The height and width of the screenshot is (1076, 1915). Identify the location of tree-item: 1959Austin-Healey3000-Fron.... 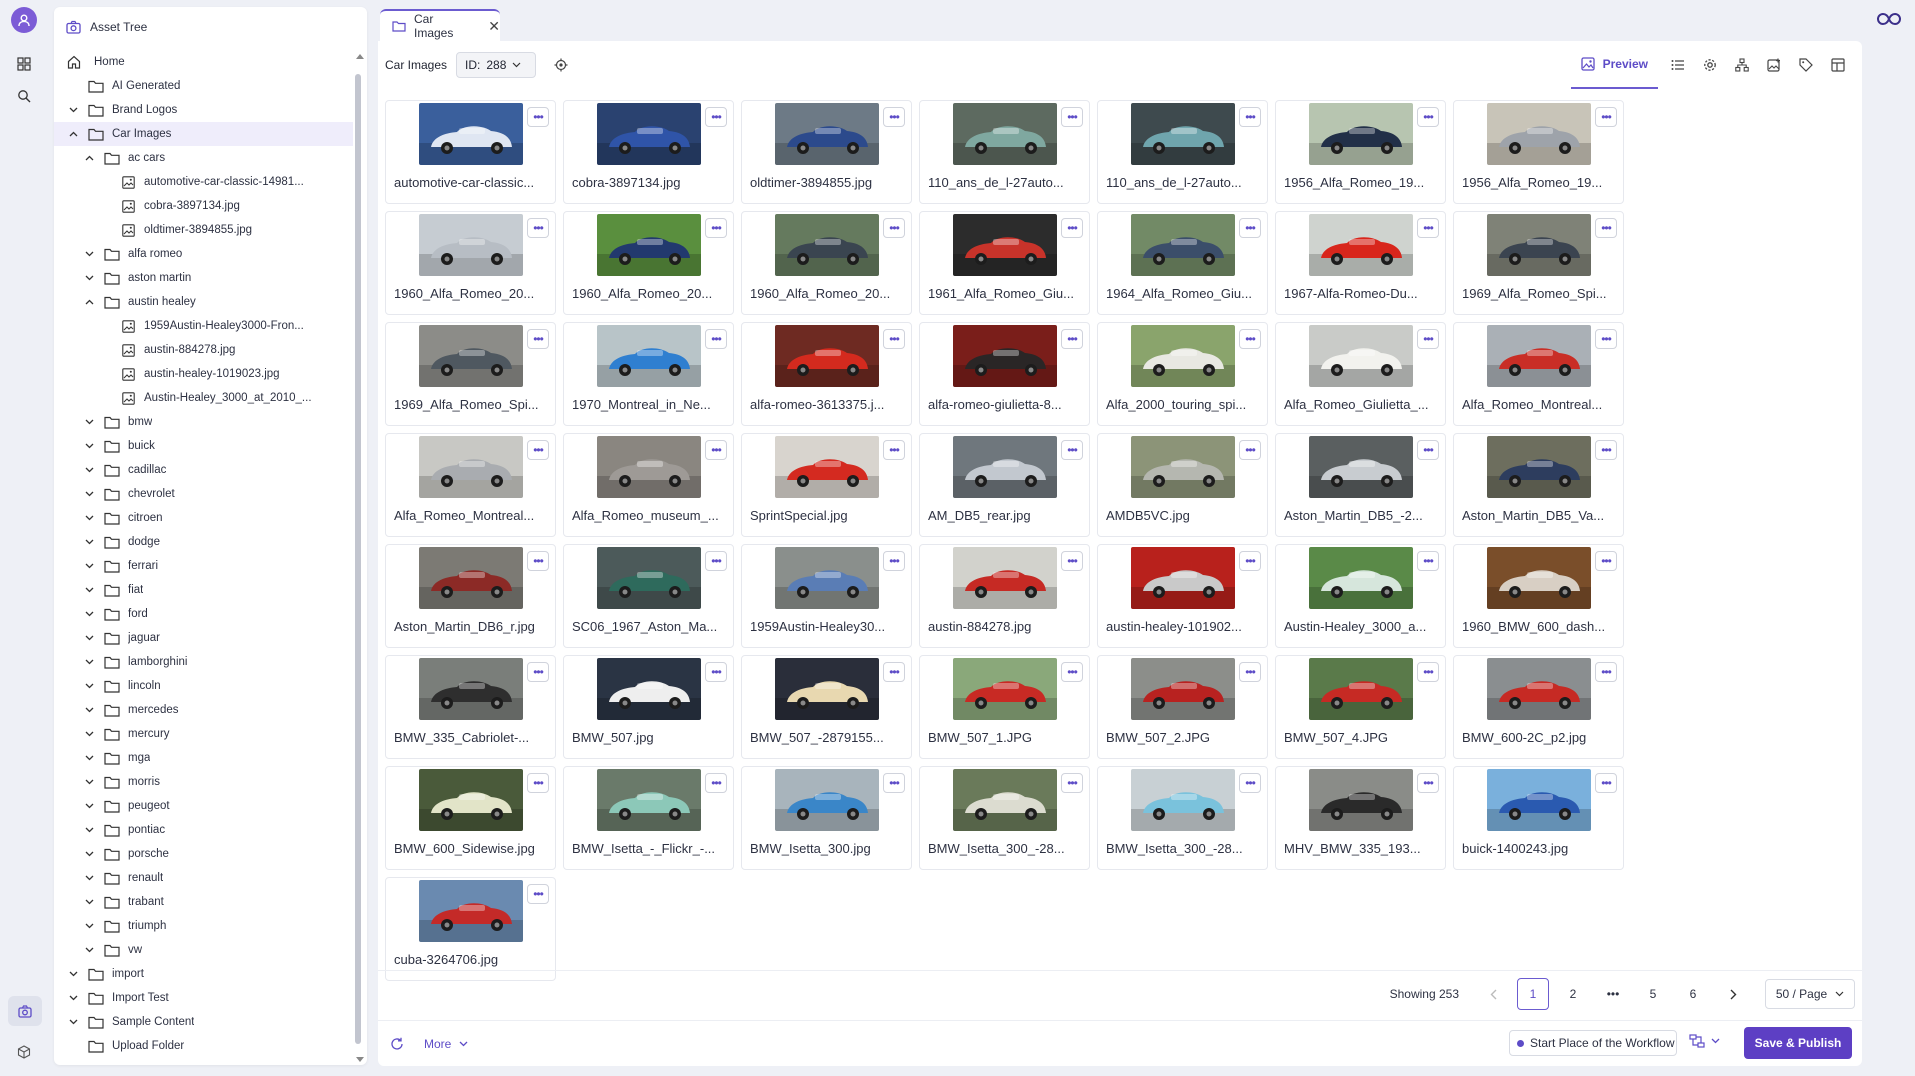
(203, 326).